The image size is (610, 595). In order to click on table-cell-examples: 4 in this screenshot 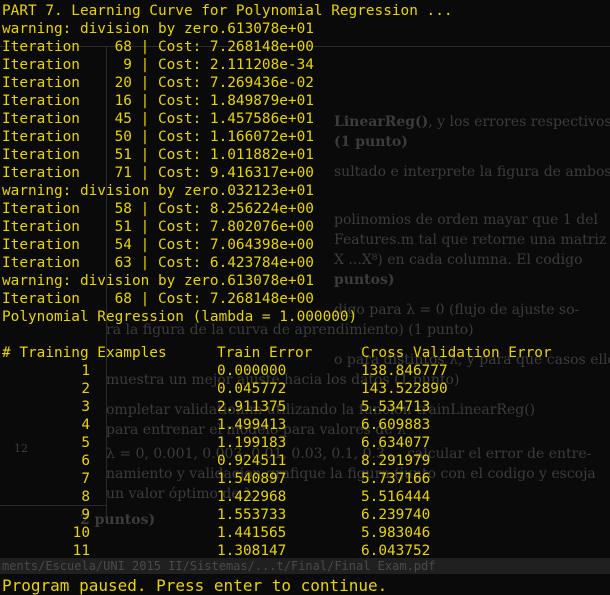, I will do `click(85, 425)`.